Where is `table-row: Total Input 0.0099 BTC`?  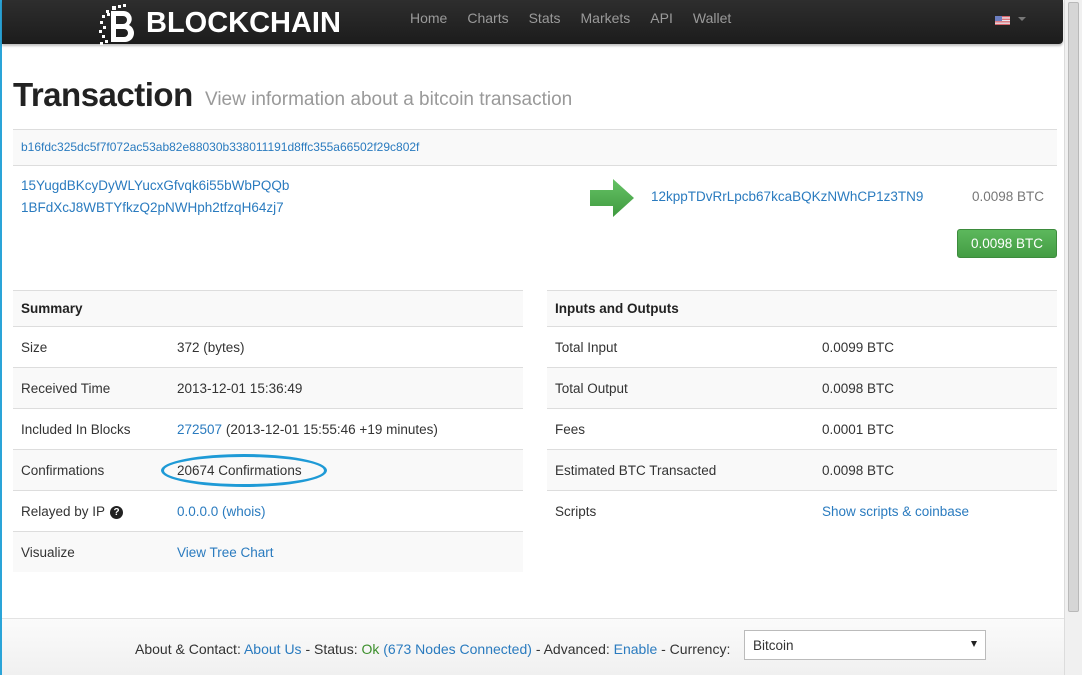 table-row: Total Input 0.0099 BTC is located at coordinates (802, 346).